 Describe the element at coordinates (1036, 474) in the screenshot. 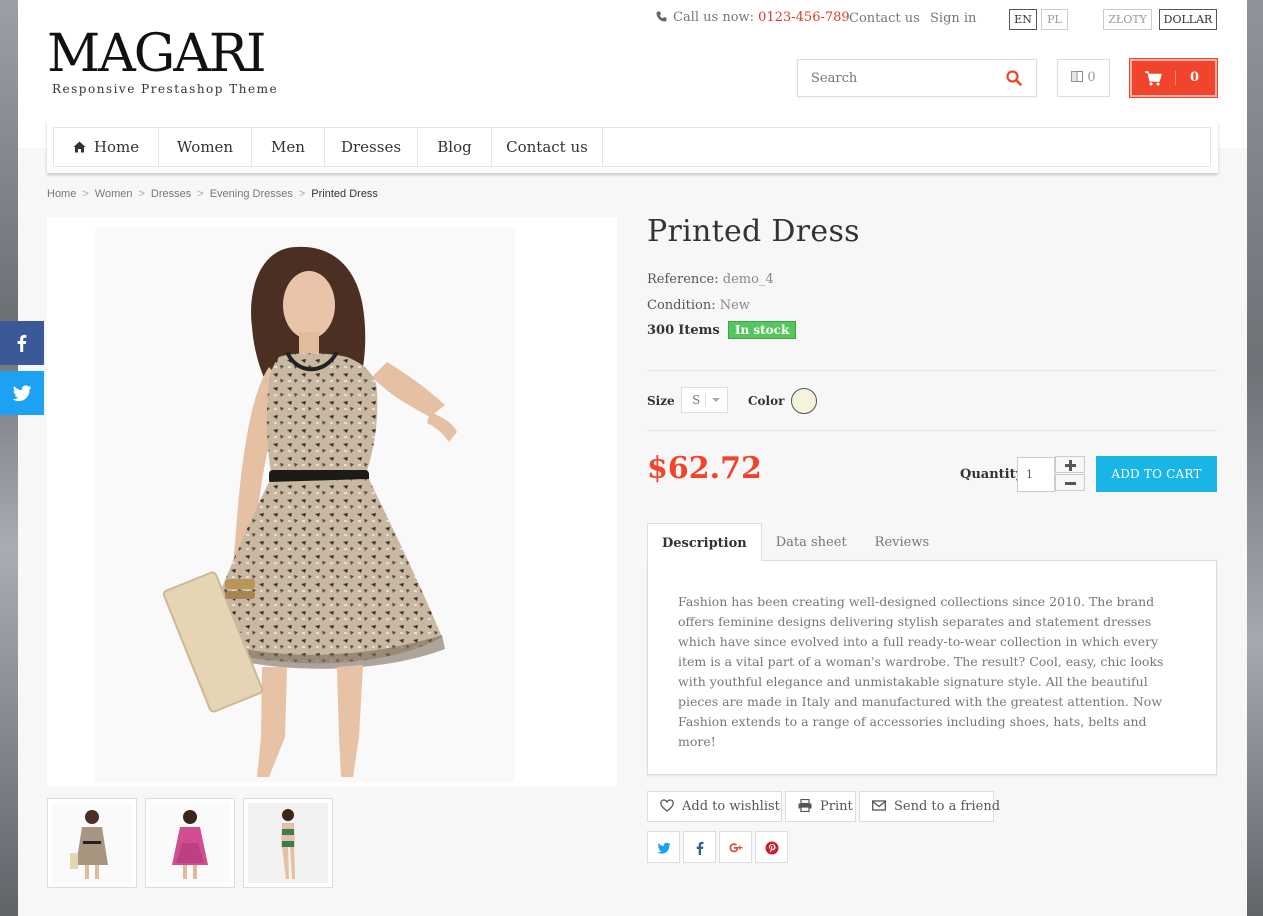

I see `quantity-input: 1` at that location.